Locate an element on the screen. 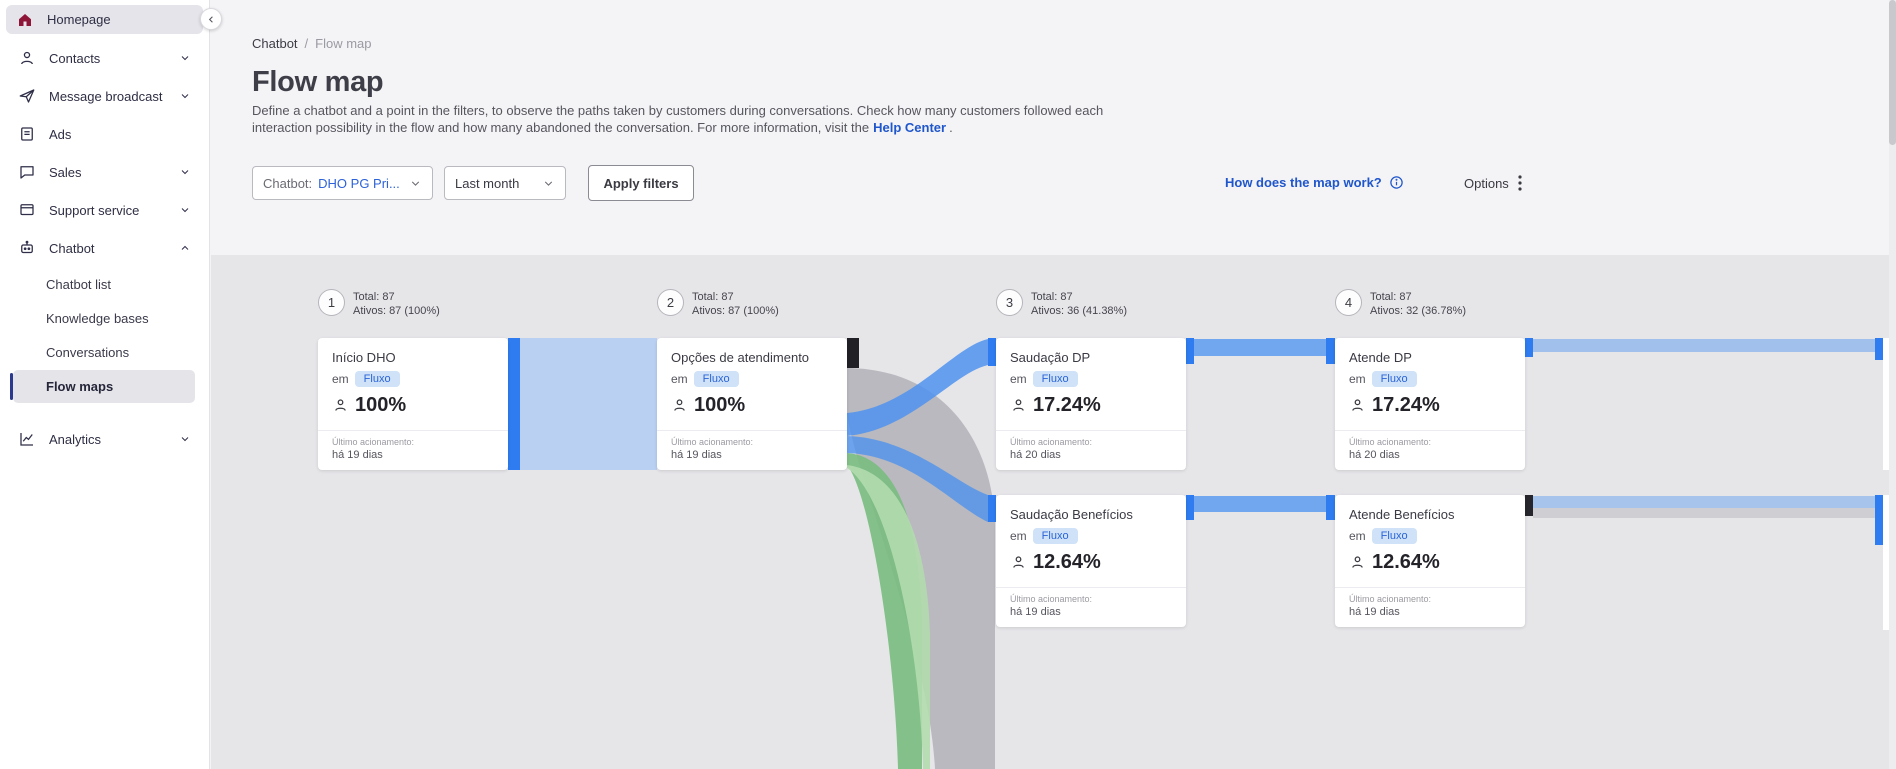  sidebar-item-label: Sales is located at coordinates (65, 172).